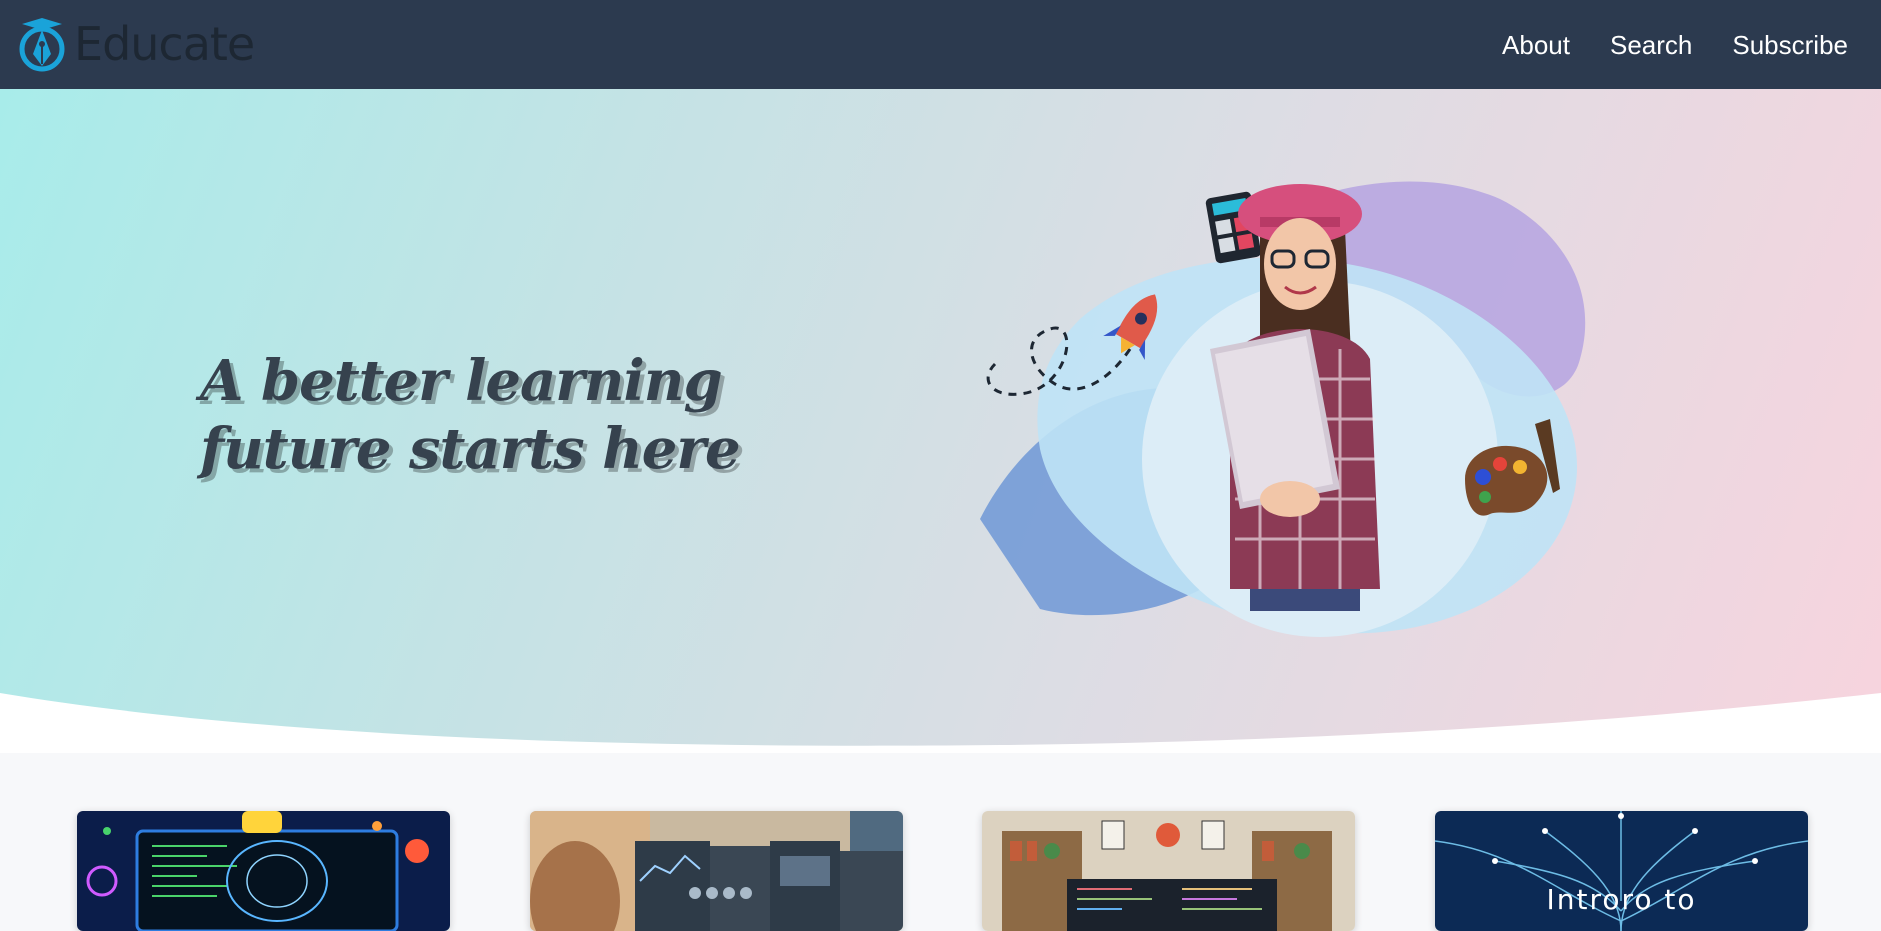  I want to click on brand-name: Educate, so click(164, 44).